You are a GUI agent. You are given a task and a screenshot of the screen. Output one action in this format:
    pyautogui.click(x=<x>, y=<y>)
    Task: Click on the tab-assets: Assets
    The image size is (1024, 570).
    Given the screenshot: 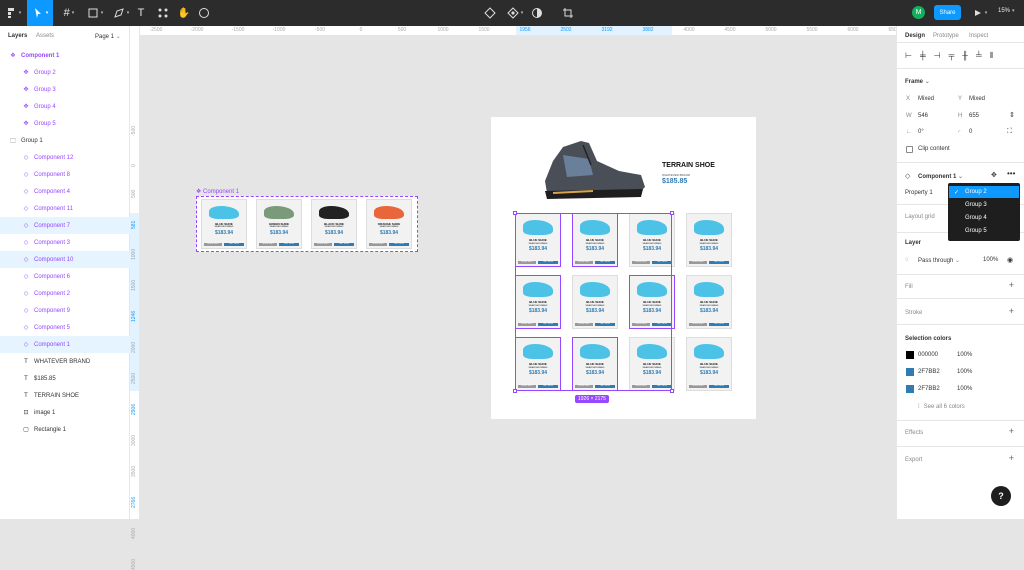 What is the action you would take?
    pyautogui.click(x=45, y=36)
    